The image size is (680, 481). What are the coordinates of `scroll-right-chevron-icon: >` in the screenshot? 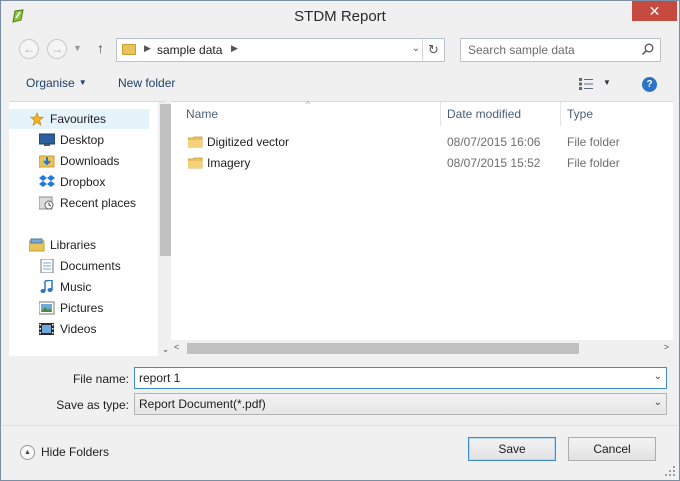 It's located at (666, 347).